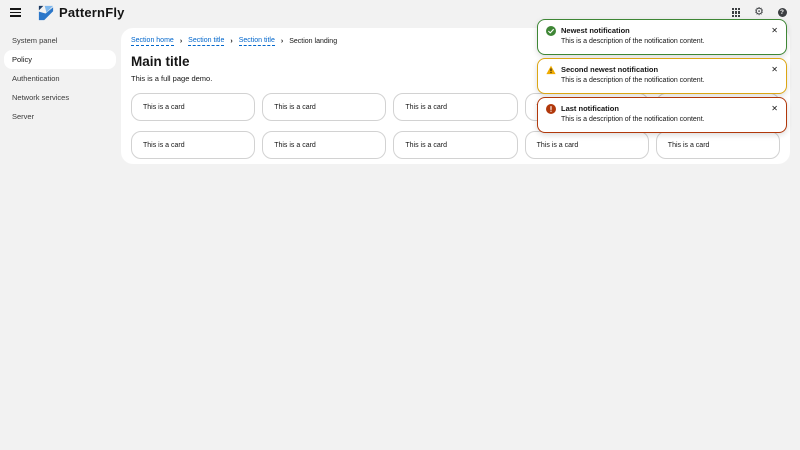 This screenshot has width=800, height=450. Describe the element at coordinates (313, 41) in the screenshot. I see `breadcrumb-current-section-landing: Section landing` at that location.